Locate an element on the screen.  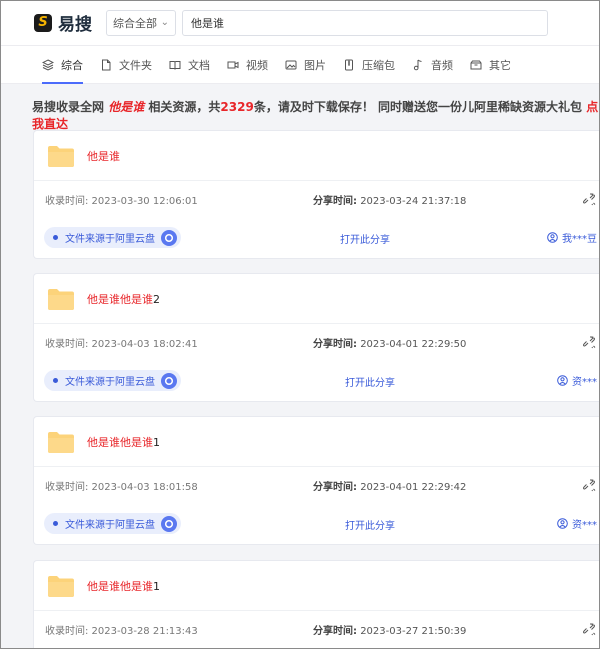
tab-label: 综合 is located at coordinates (72, 65).